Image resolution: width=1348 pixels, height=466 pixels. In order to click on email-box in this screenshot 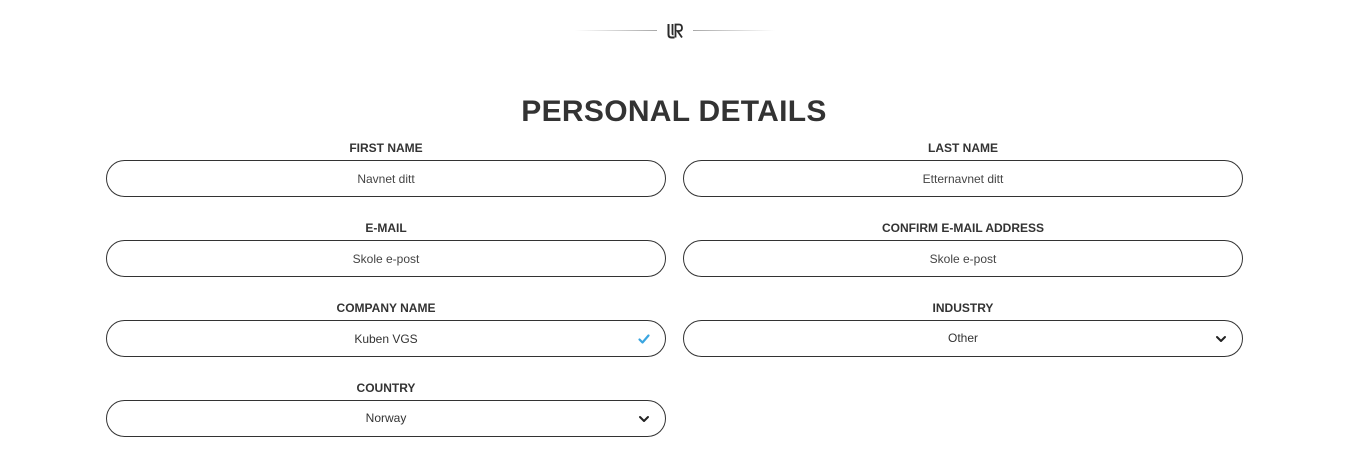, I will do `click(386, 258)`.